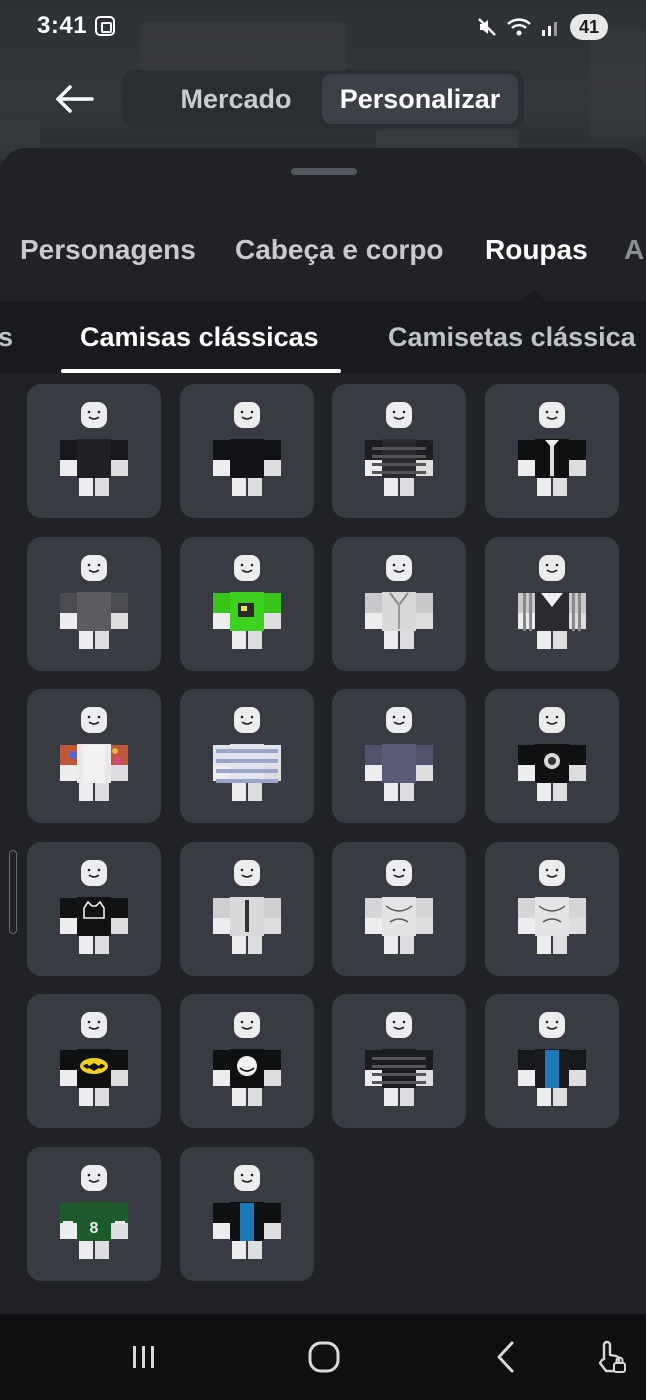 Image resolution: width=646 pixels, height=1400 pixels. What do you see at coordinates (105, 26) in the screenshot?
I see `screenshot-icon` at bounding box center [105, 26].